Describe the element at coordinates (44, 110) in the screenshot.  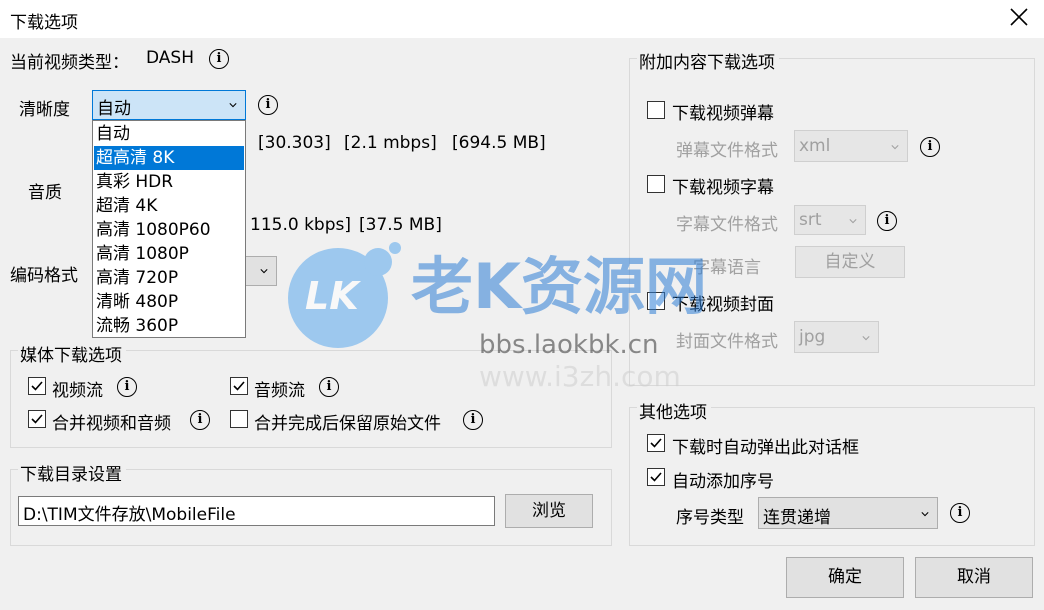
I see `quality-label: 清晰度` at that location.